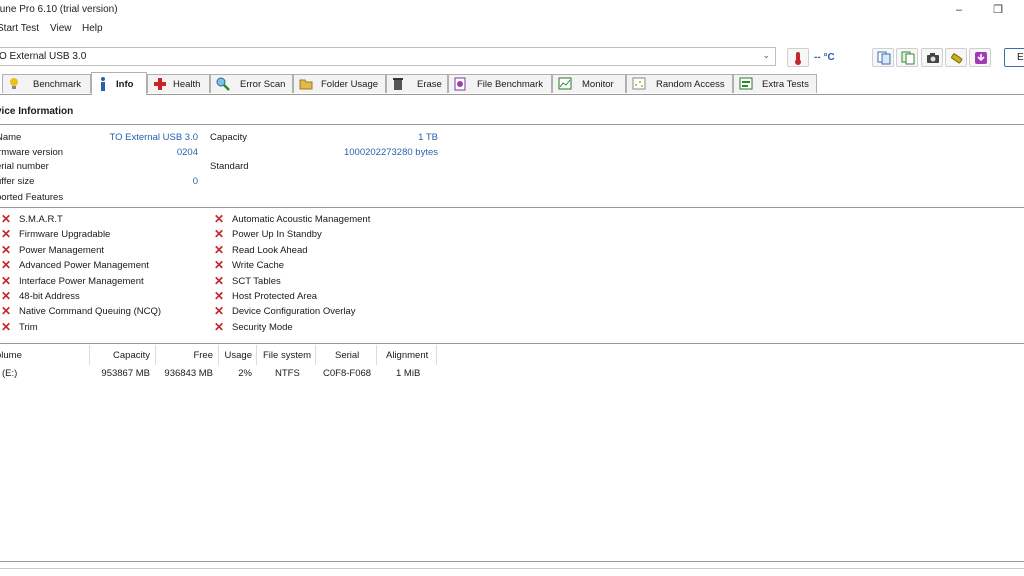  What do you see at coordinates (184, 355) in the screenshot?
I see `column-header-free: Free` at bounding box center [184, 355].